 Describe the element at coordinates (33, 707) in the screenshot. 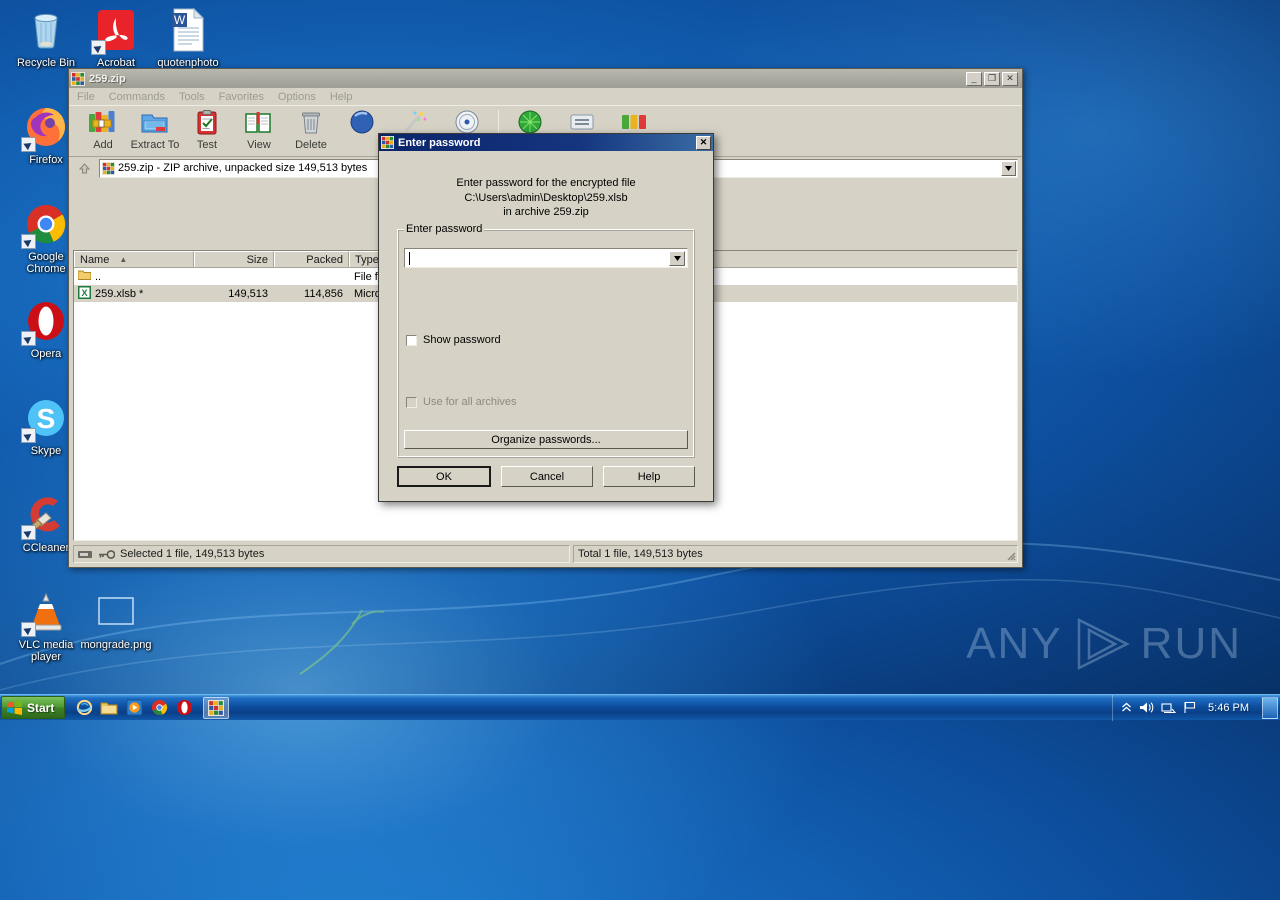

I see `start-button: Start` at that location.